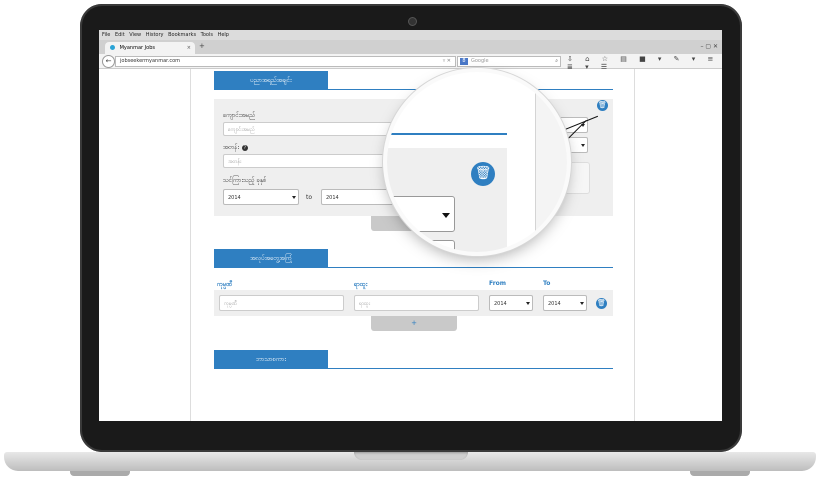  Describe the element at coordinates (556, 61) in the screenshot. I see `search-icon: ⌕` at that location.